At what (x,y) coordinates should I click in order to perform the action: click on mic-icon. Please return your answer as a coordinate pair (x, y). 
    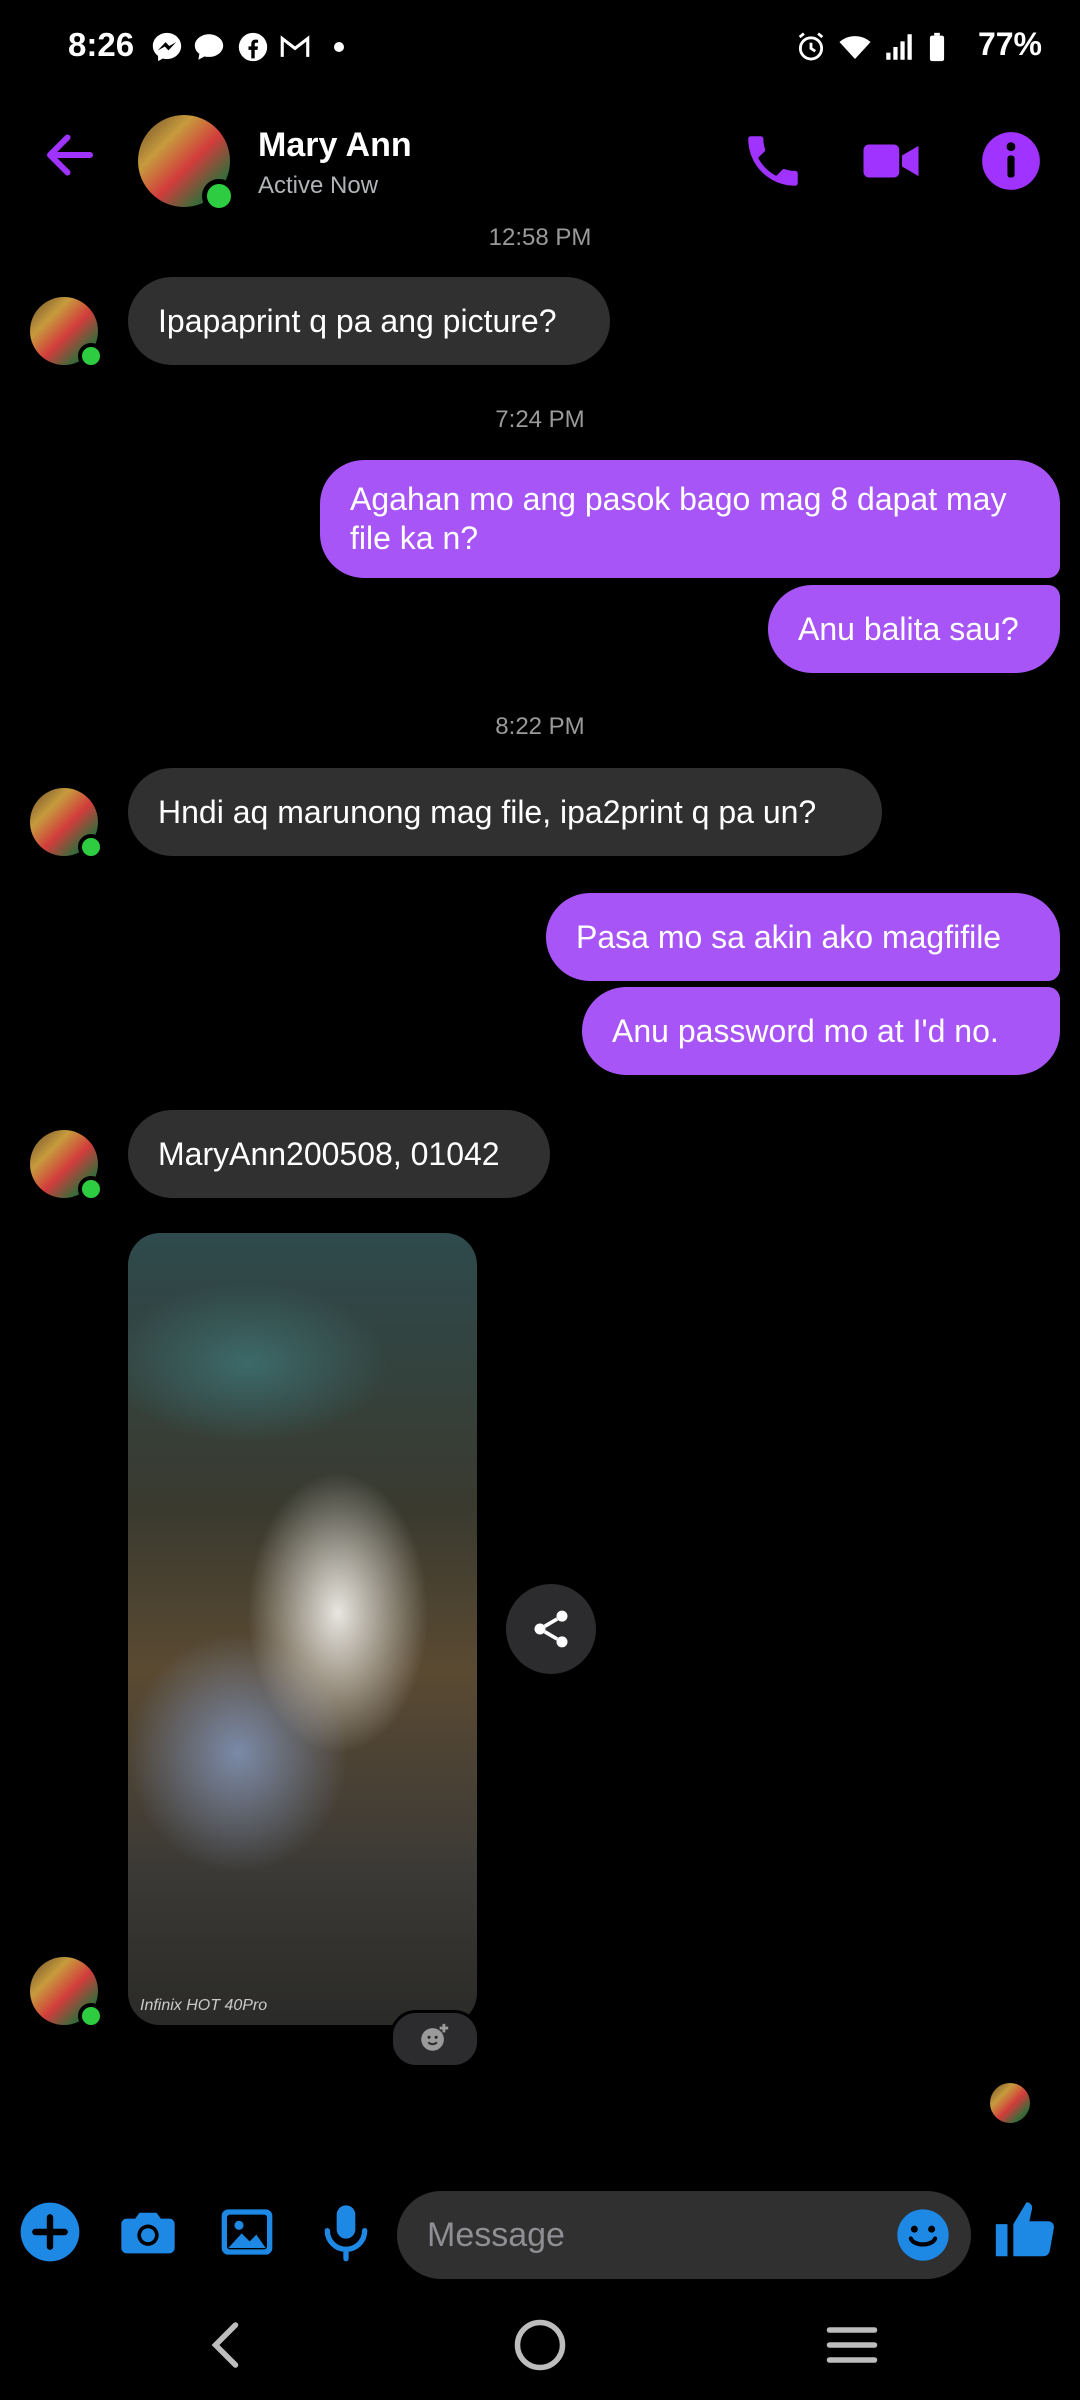
    Looking at the image, I should click on (346, 2232).